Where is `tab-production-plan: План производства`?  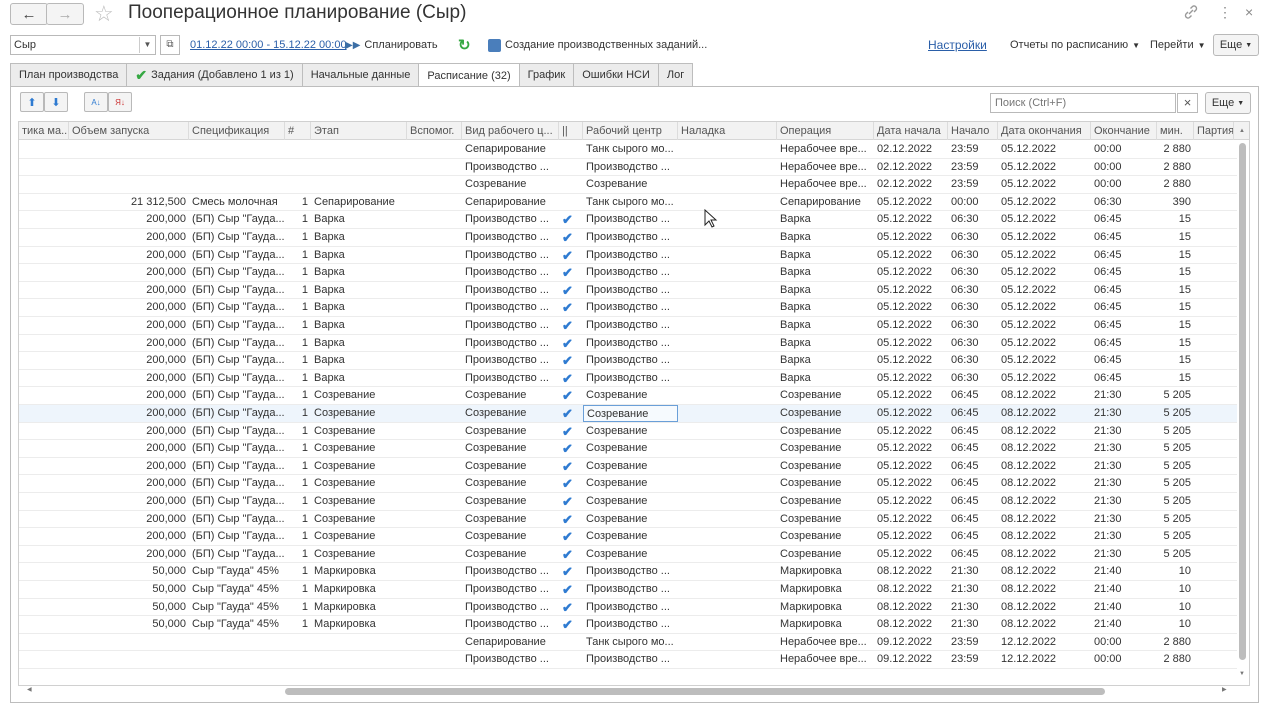 tab-production-plan: План производства is located at coordinates (69, 75).